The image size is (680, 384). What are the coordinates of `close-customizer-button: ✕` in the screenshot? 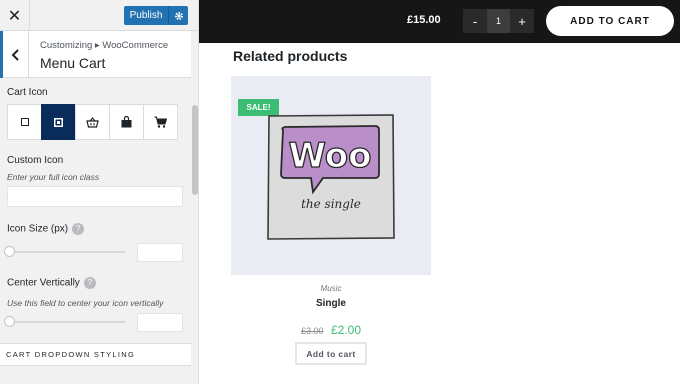 It's located at (15, 15).